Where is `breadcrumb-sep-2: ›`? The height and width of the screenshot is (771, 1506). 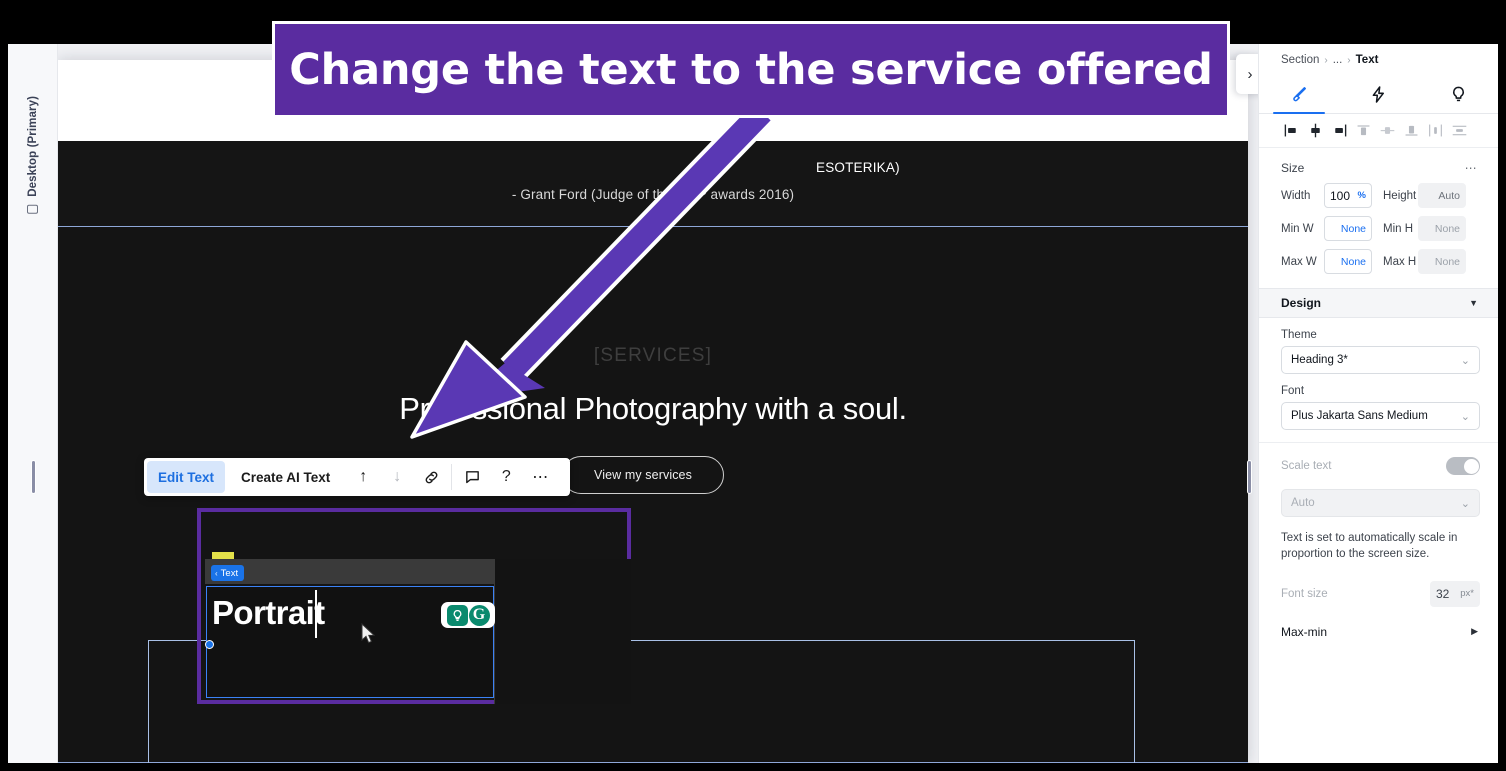
breadcrumb-sep-2: › is located at coordinates (1349, 60).